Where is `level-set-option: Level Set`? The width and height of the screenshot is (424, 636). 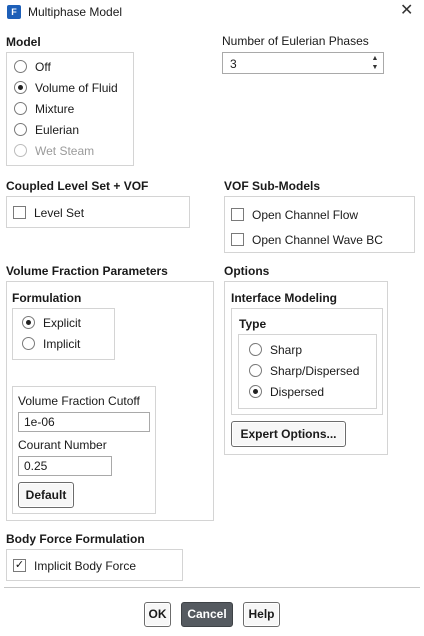 level-set-option: Level Set is located at coordinates (48, 212).